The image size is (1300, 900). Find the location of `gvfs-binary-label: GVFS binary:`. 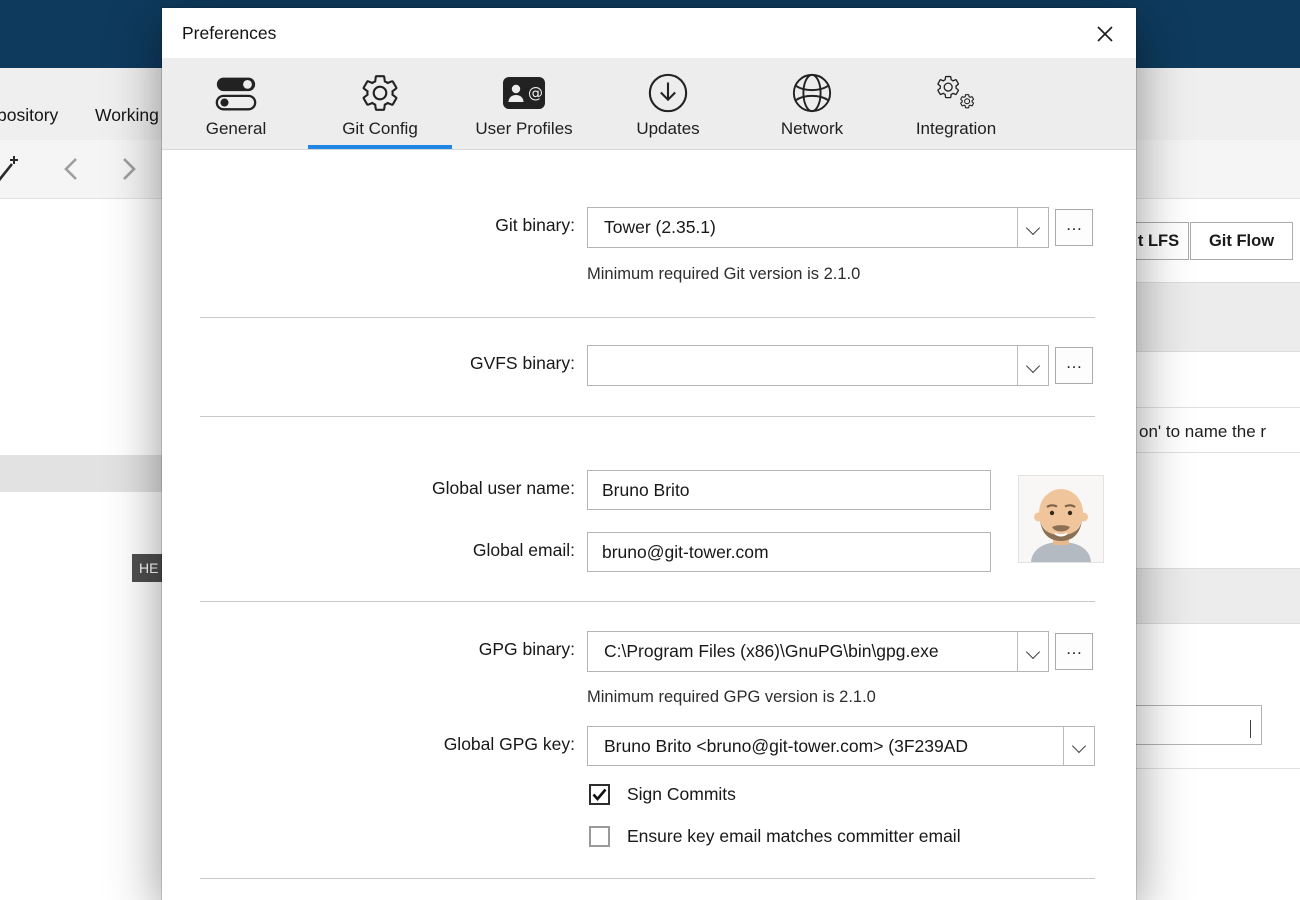

gvfs-binary-label: GVFS binary: is located at coordinates (522, 363).